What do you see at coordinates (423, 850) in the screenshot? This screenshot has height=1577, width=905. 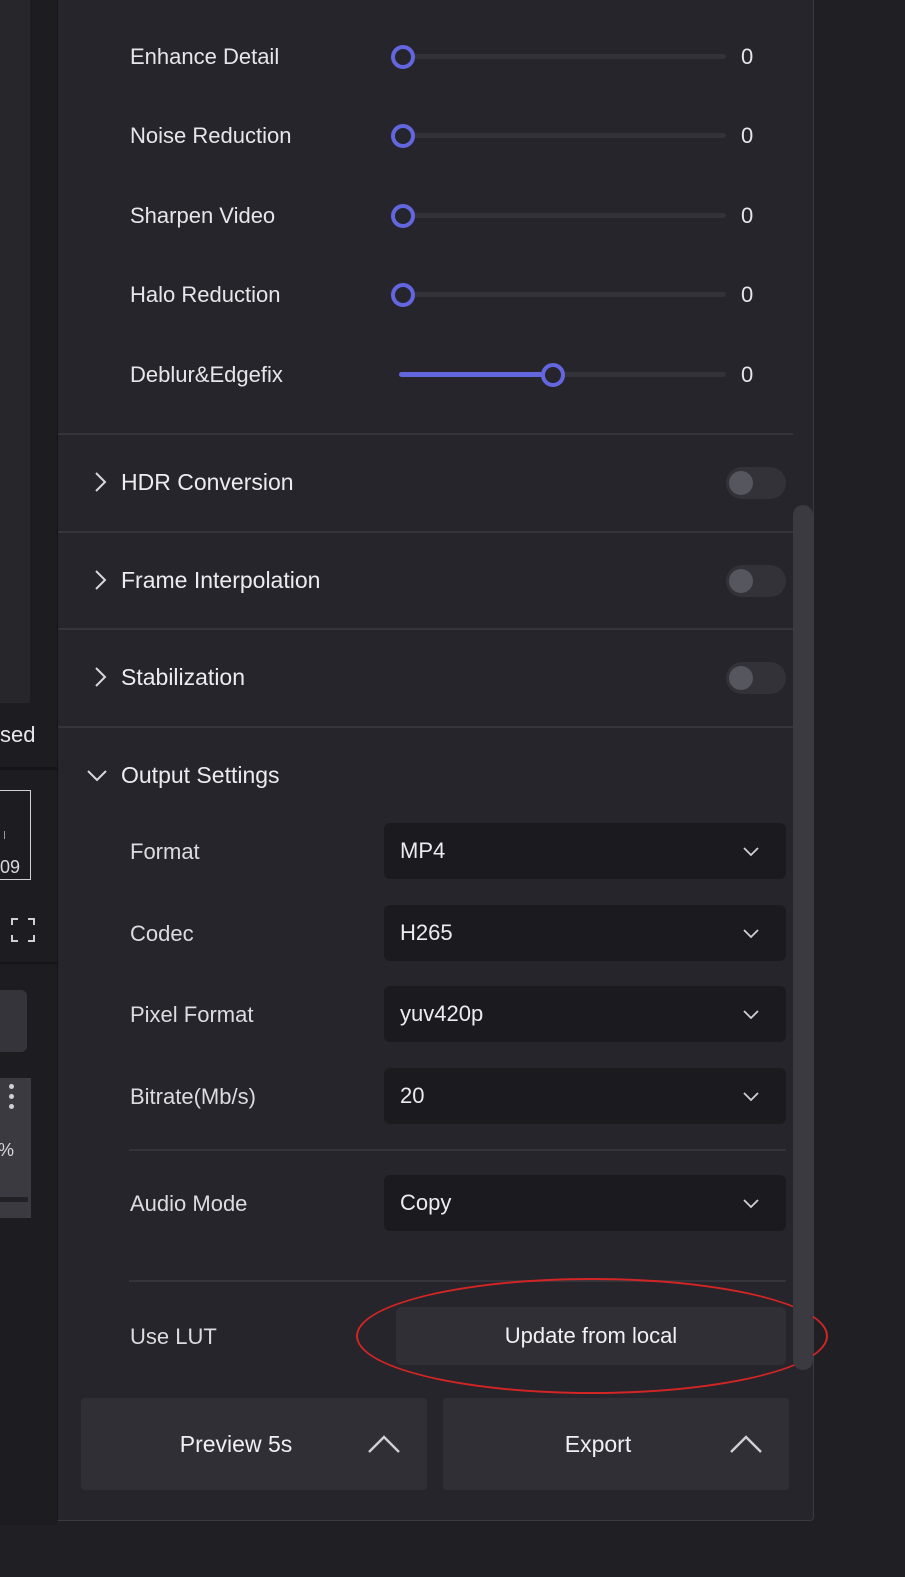 I see `format-value: MP4` at bounding box center [423, 850].